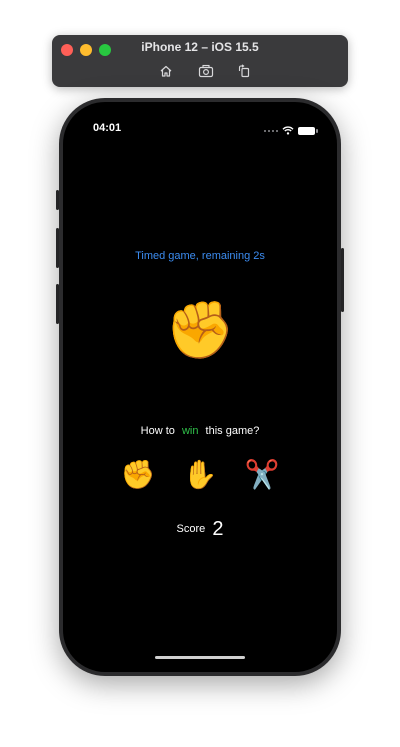 The height and width of the screenshot is (747, 400). What do you see at coordinates (262, 475) in the screenshot?
I see `scissors-button: ✂️` at bounding box center [262, 475].